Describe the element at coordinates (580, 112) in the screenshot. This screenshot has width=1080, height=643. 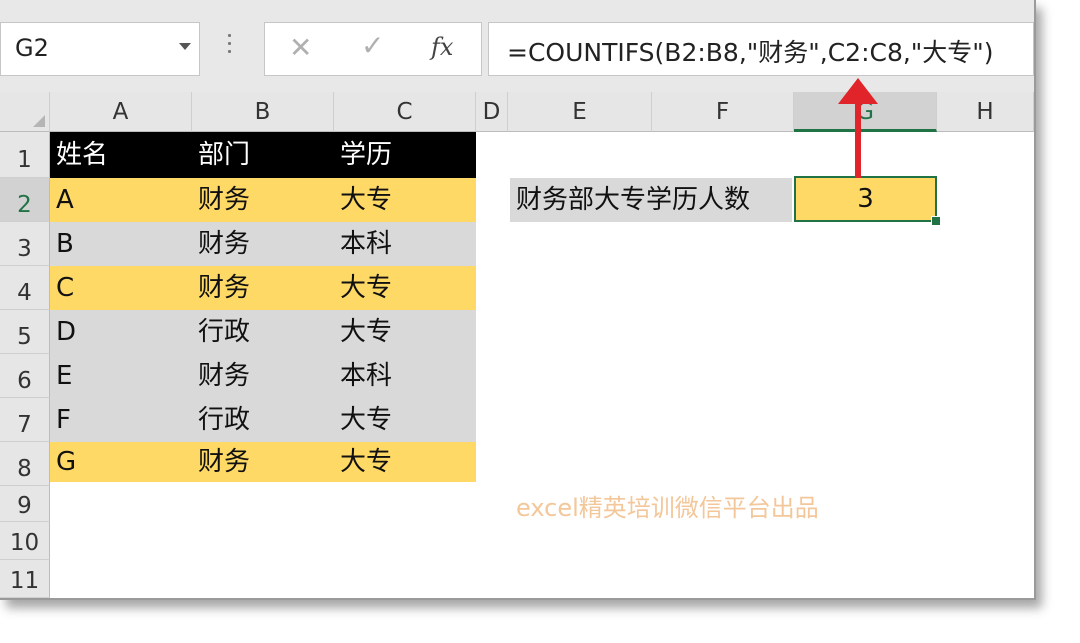
I see `column-header-e: E` at that location.